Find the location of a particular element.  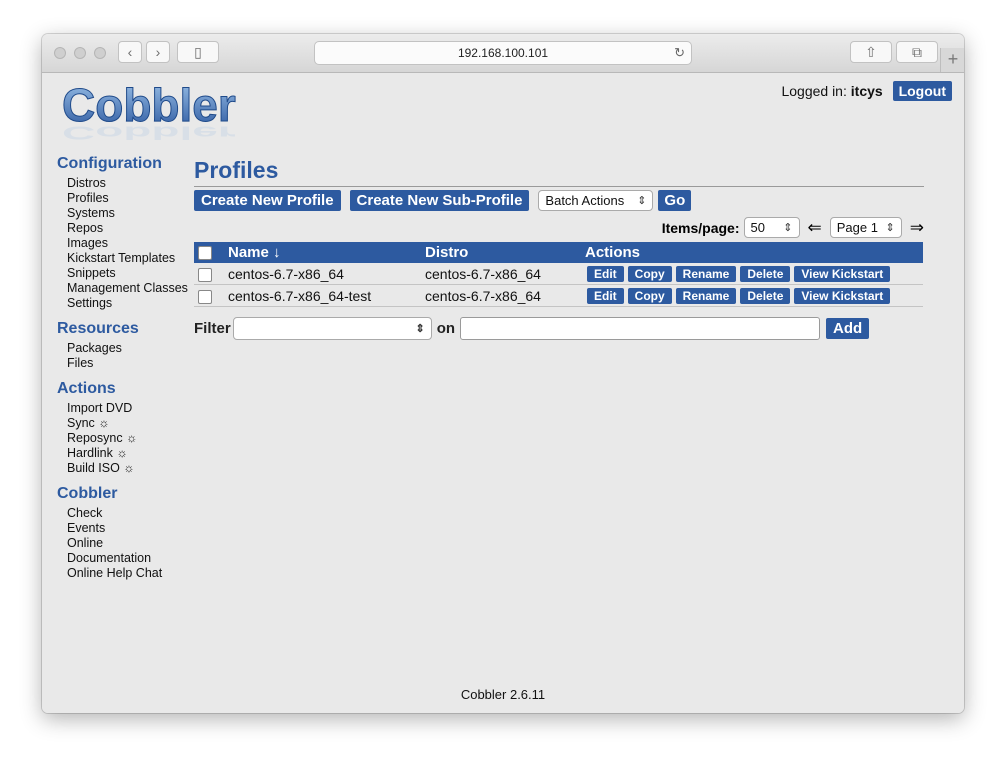

filter-field-select: ⇕ is located at coordinates (332, 328).